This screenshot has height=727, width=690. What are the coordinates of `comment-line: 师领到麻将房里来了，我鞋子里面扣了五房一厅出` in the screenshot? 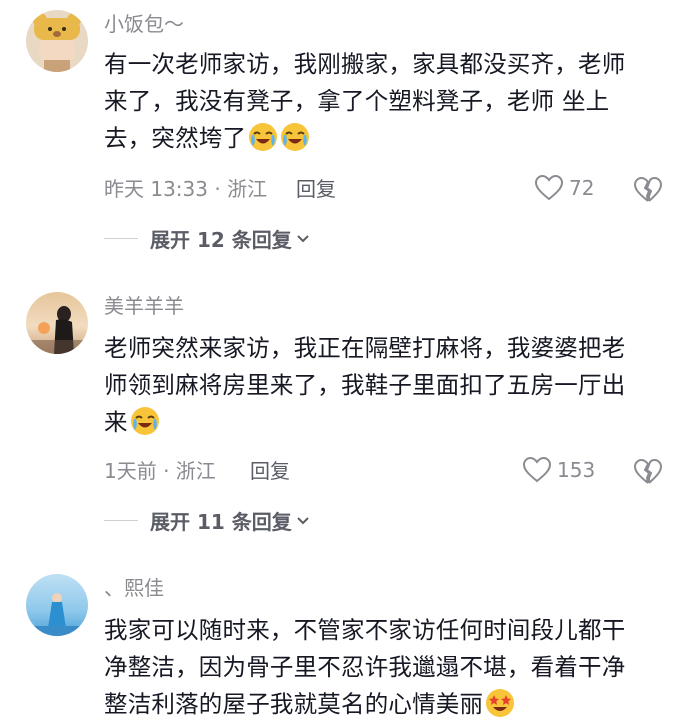 It's located at (365, 385).